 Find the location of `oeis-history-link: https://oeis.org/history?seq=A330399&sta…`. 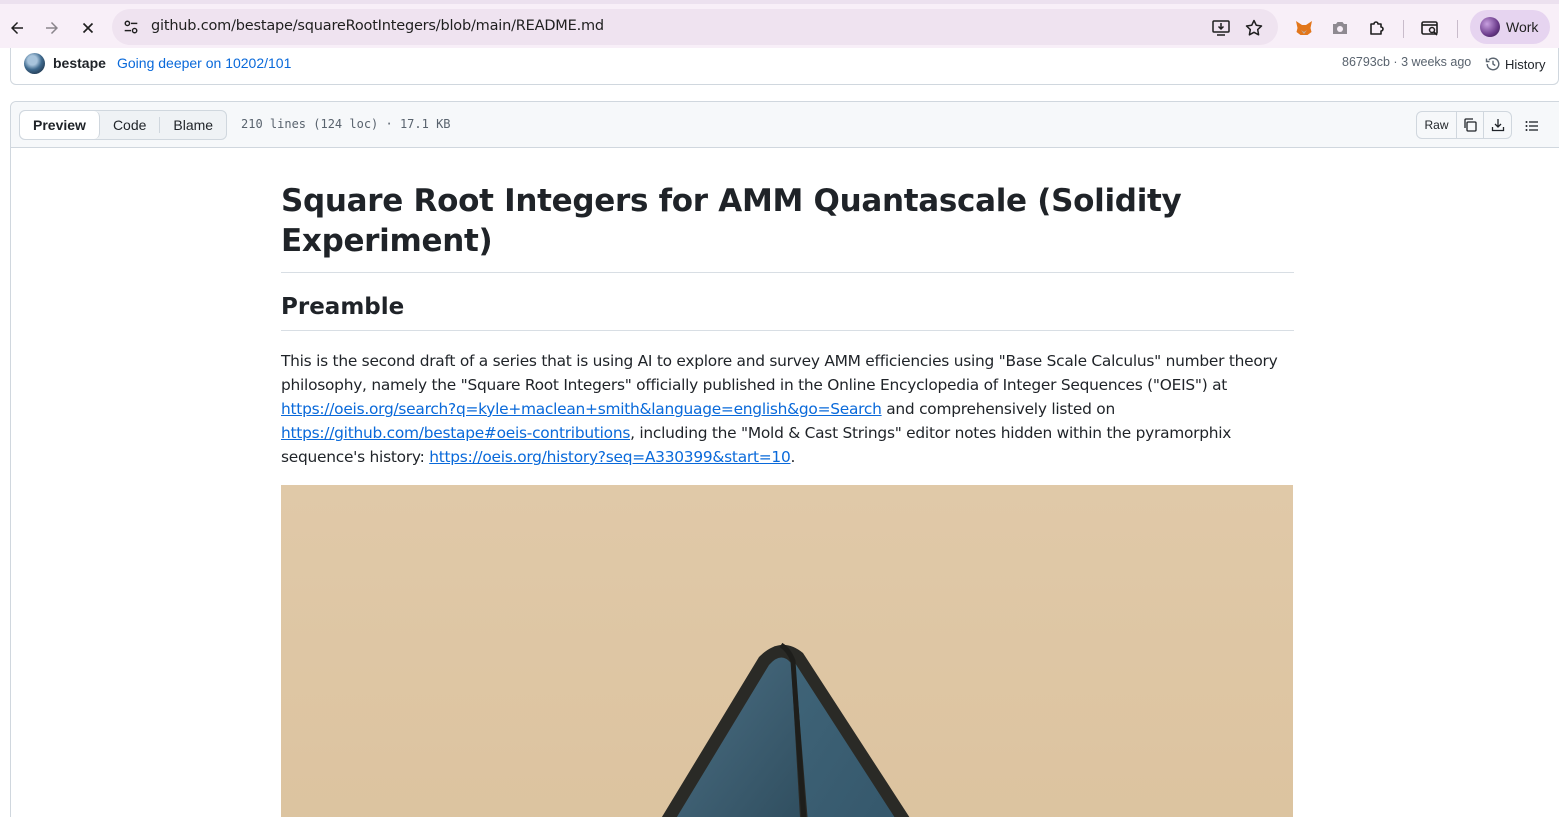

oeis-history-link: https://oeis.org/history?seq=A330399&sta… is located at coordinates (610, 457).